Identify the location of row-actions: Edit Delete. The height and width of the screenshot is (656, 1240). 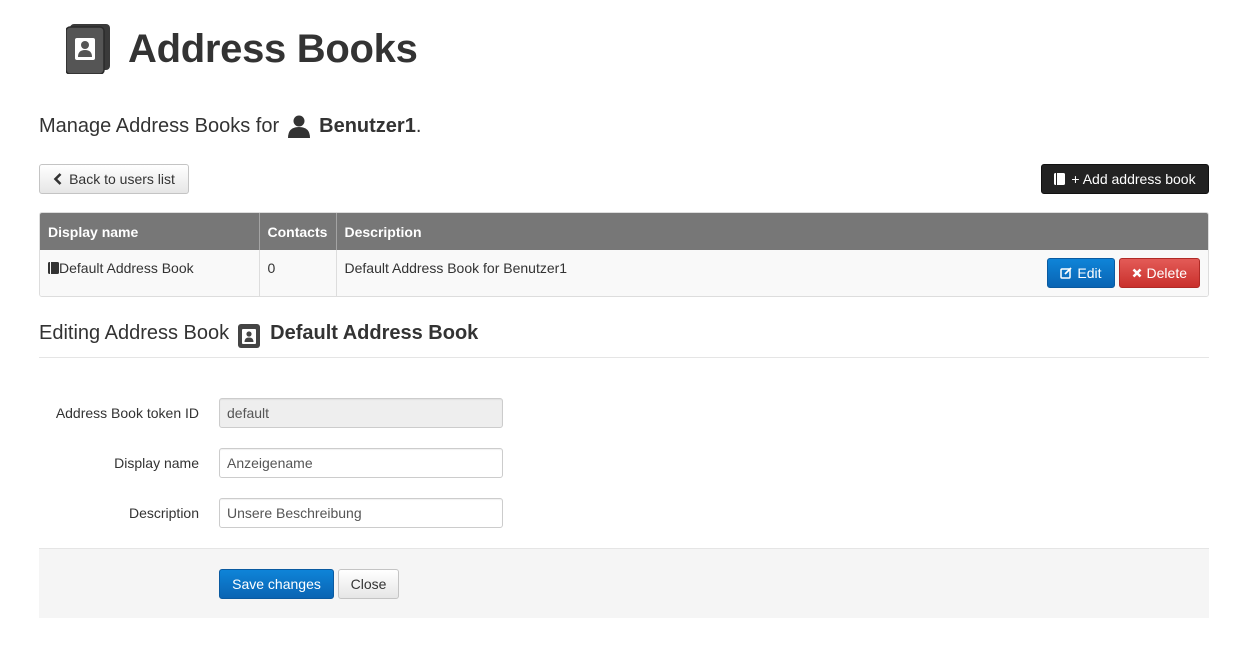
(1123, 273).